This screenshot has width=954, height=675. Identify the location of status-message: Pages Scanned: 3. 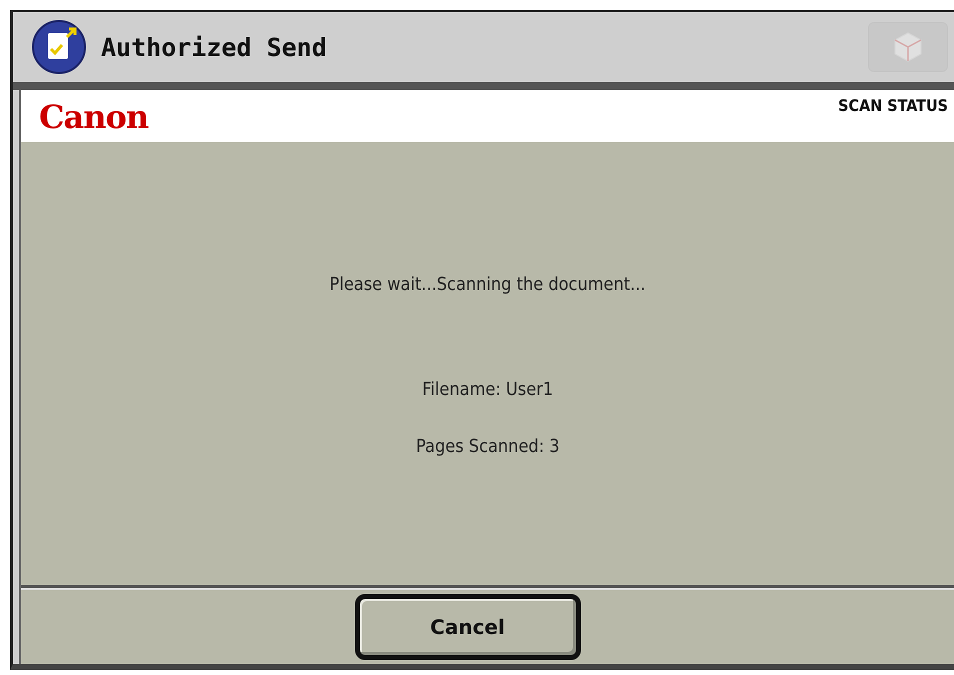
(488, 446).